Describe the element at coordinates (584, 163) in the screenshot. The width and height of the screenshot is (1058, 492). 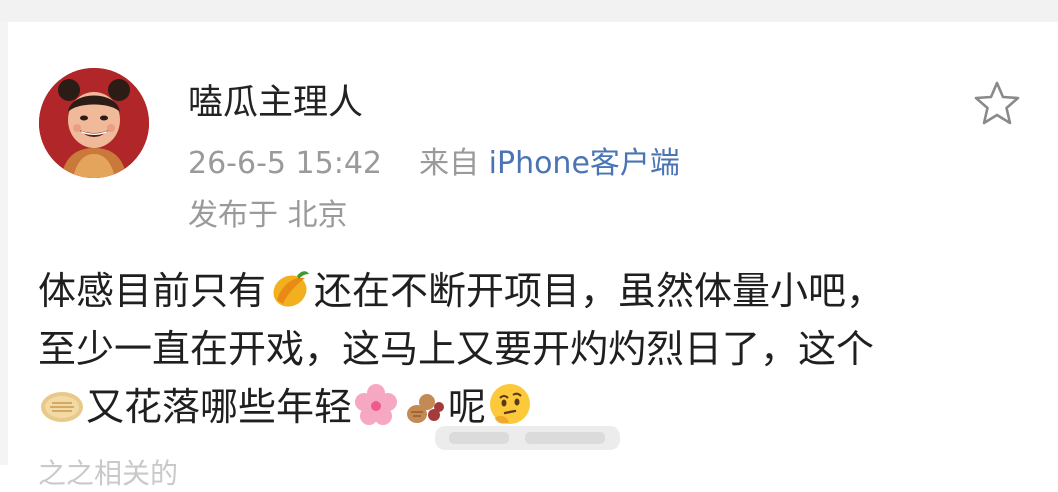
I see `source-client-link: iPhone客户端` at that location.